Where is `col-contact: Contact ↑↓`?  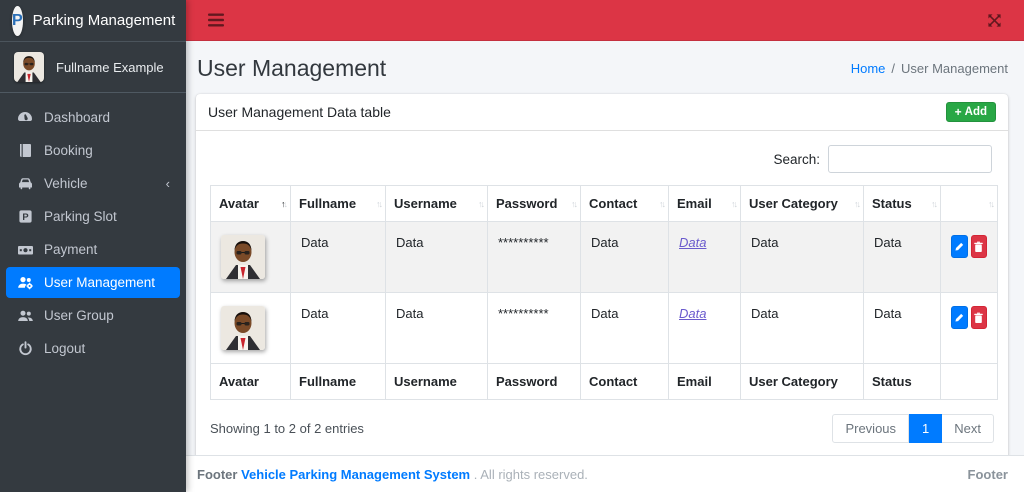
col-contact: Contact ↑↓ is located at coordinates (624, 203).